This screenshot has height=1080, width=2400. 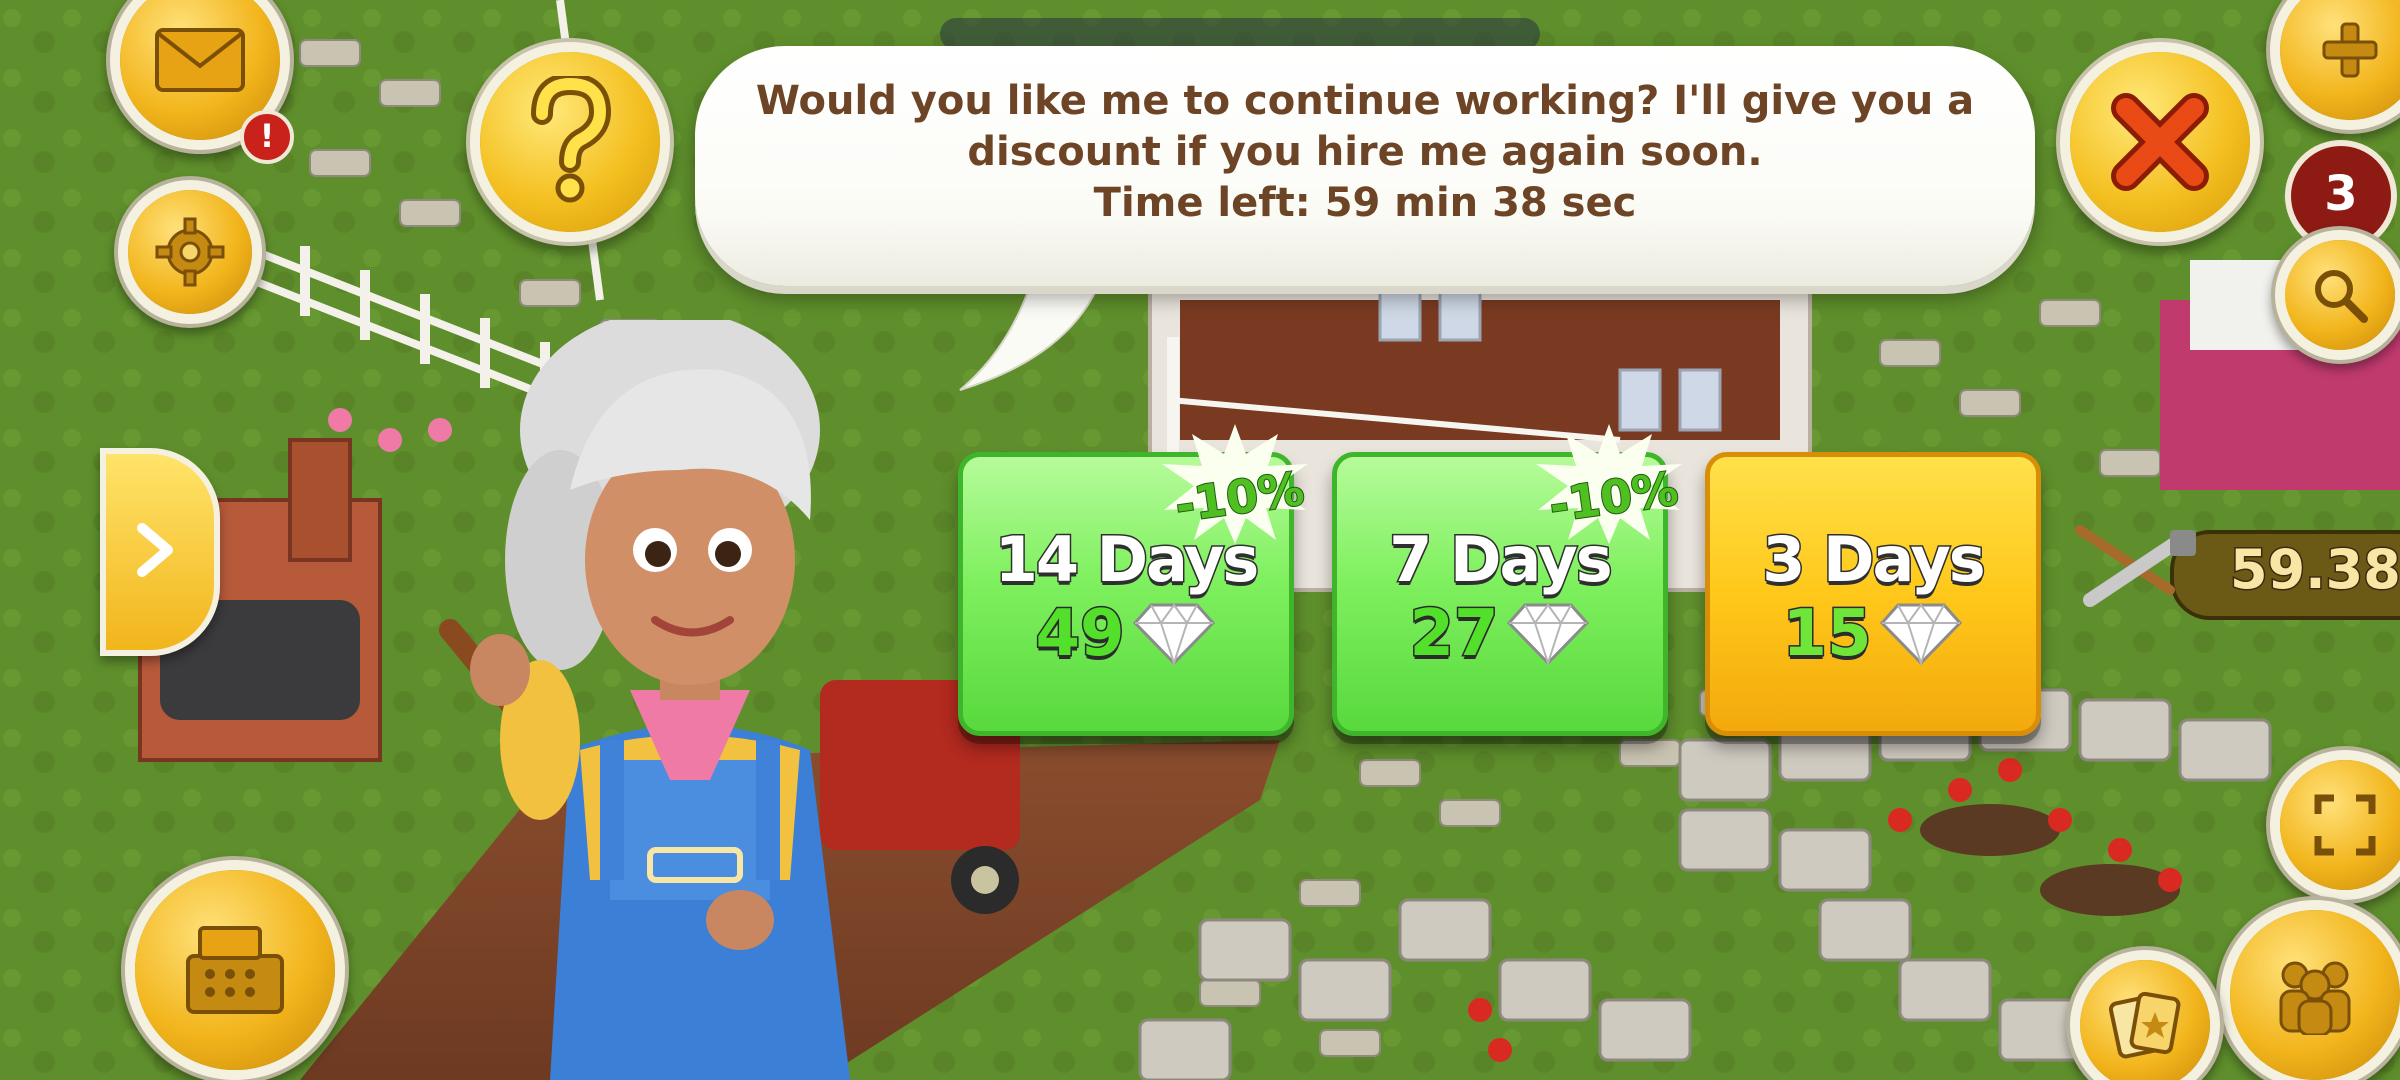 I want to click on option-price: 49, so click(x=1080, y=634).